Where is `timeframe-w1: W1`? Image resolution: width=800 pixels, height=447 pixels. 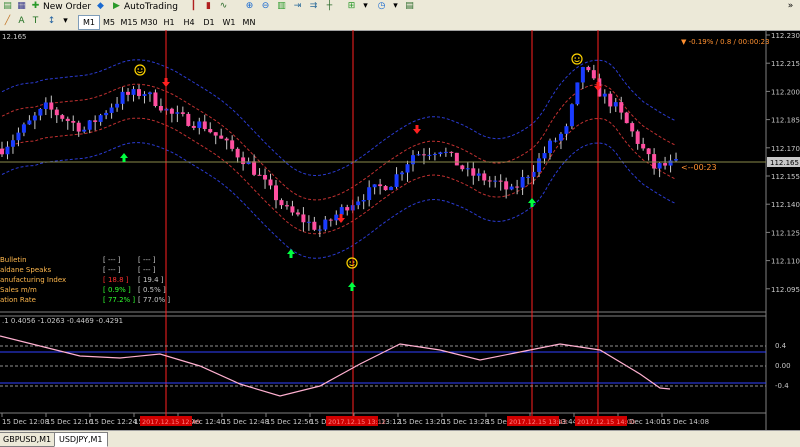
timeframe-w1: W1 is located at coordinates (229, 22).